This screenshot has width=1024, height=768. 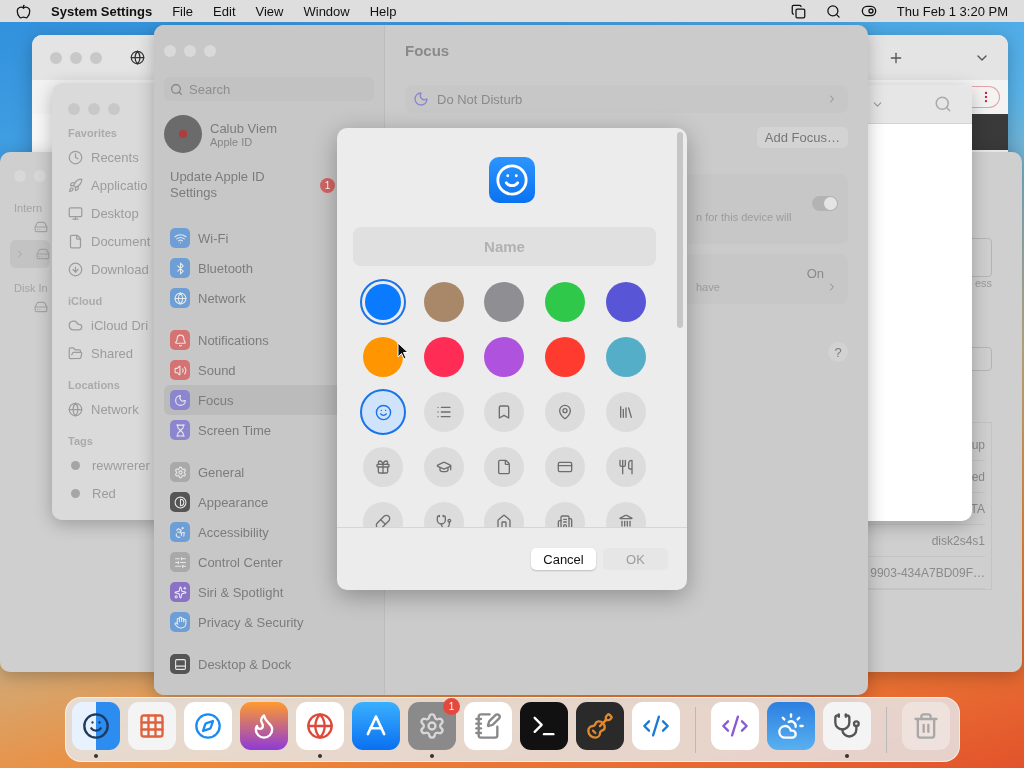 I want to click on books-icon, so click(x=625, y=412).